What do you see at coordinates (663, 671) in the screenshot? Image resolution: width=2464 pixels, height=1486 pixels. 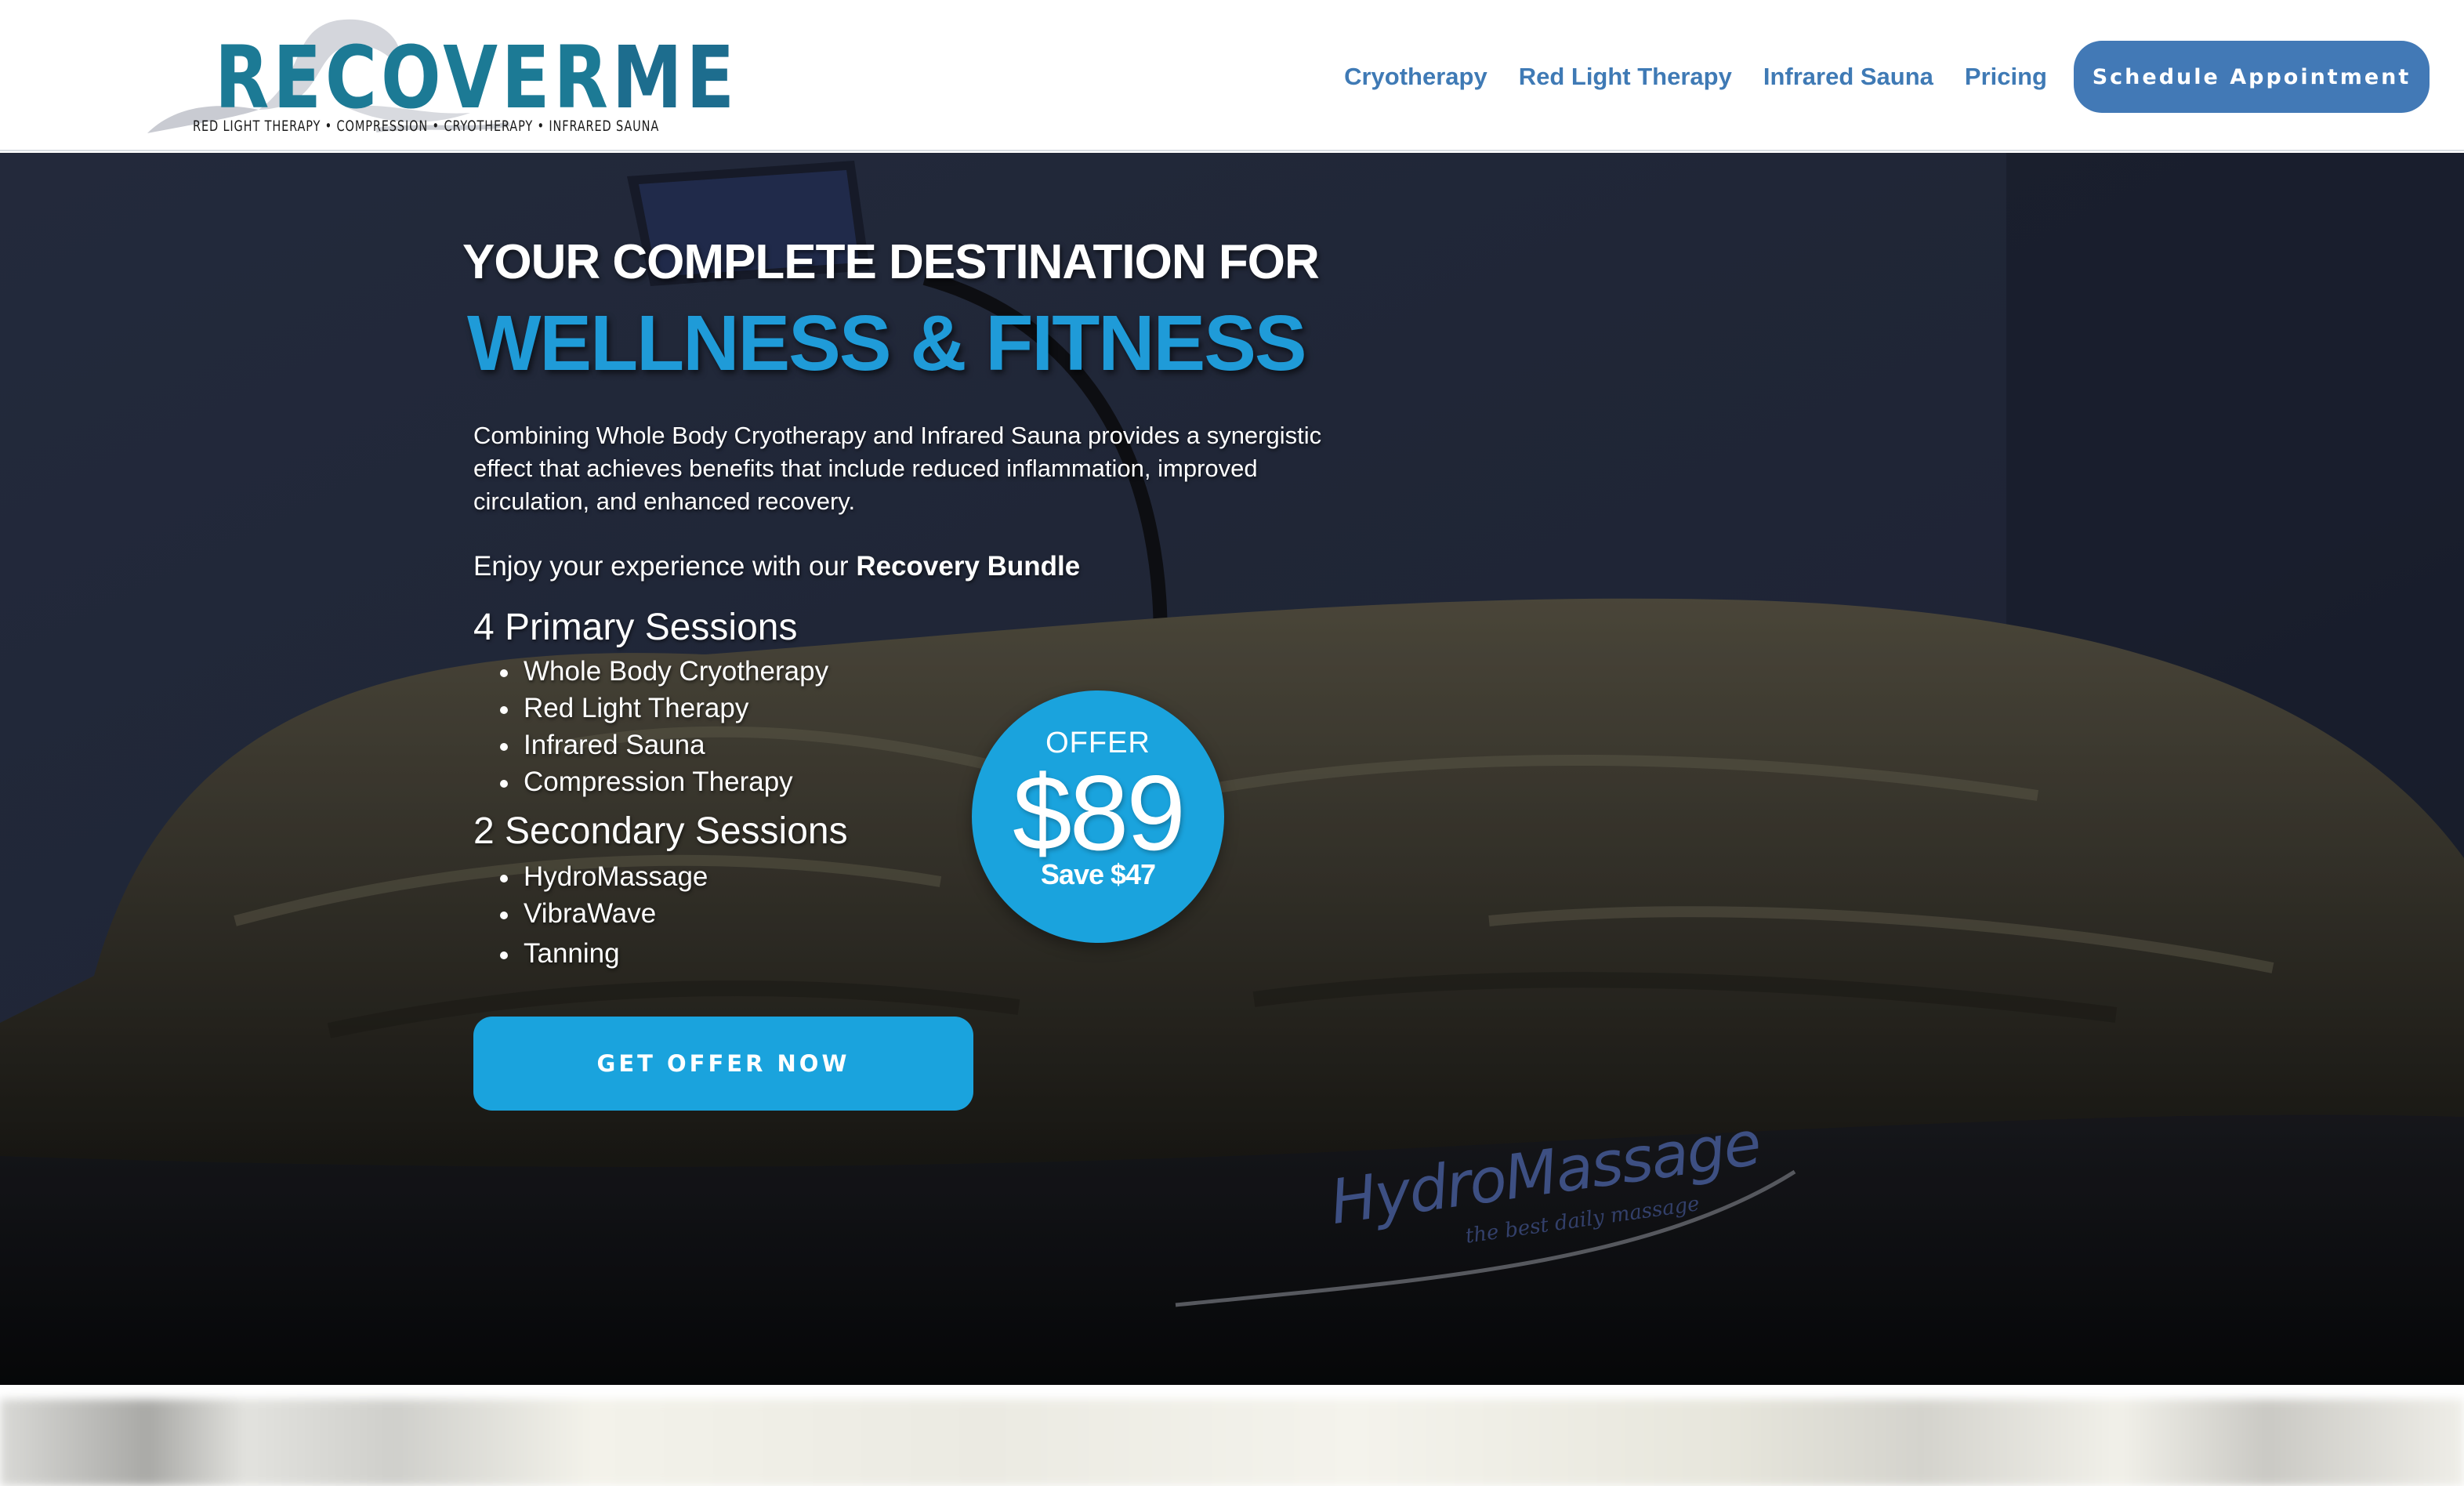 I see `list-item: Whole Body Cryotherapy` at bounding box center [663, 671].